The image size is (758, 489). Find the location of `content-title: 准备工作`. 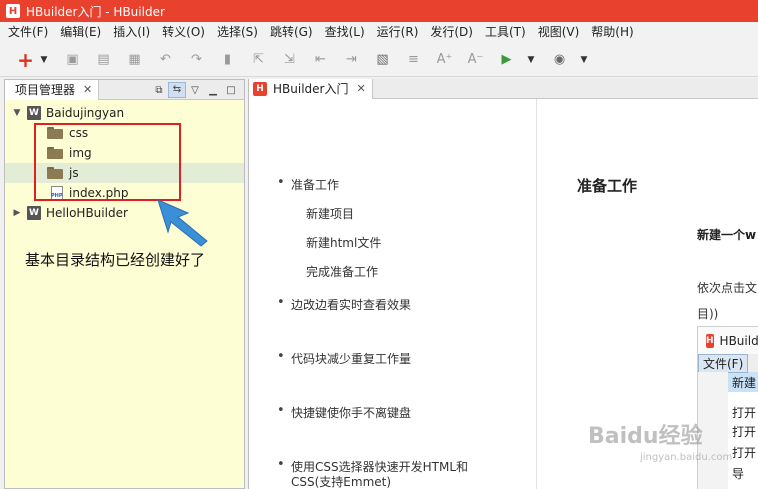

content-title: 准备工作 is located at coordinates (607, 186).